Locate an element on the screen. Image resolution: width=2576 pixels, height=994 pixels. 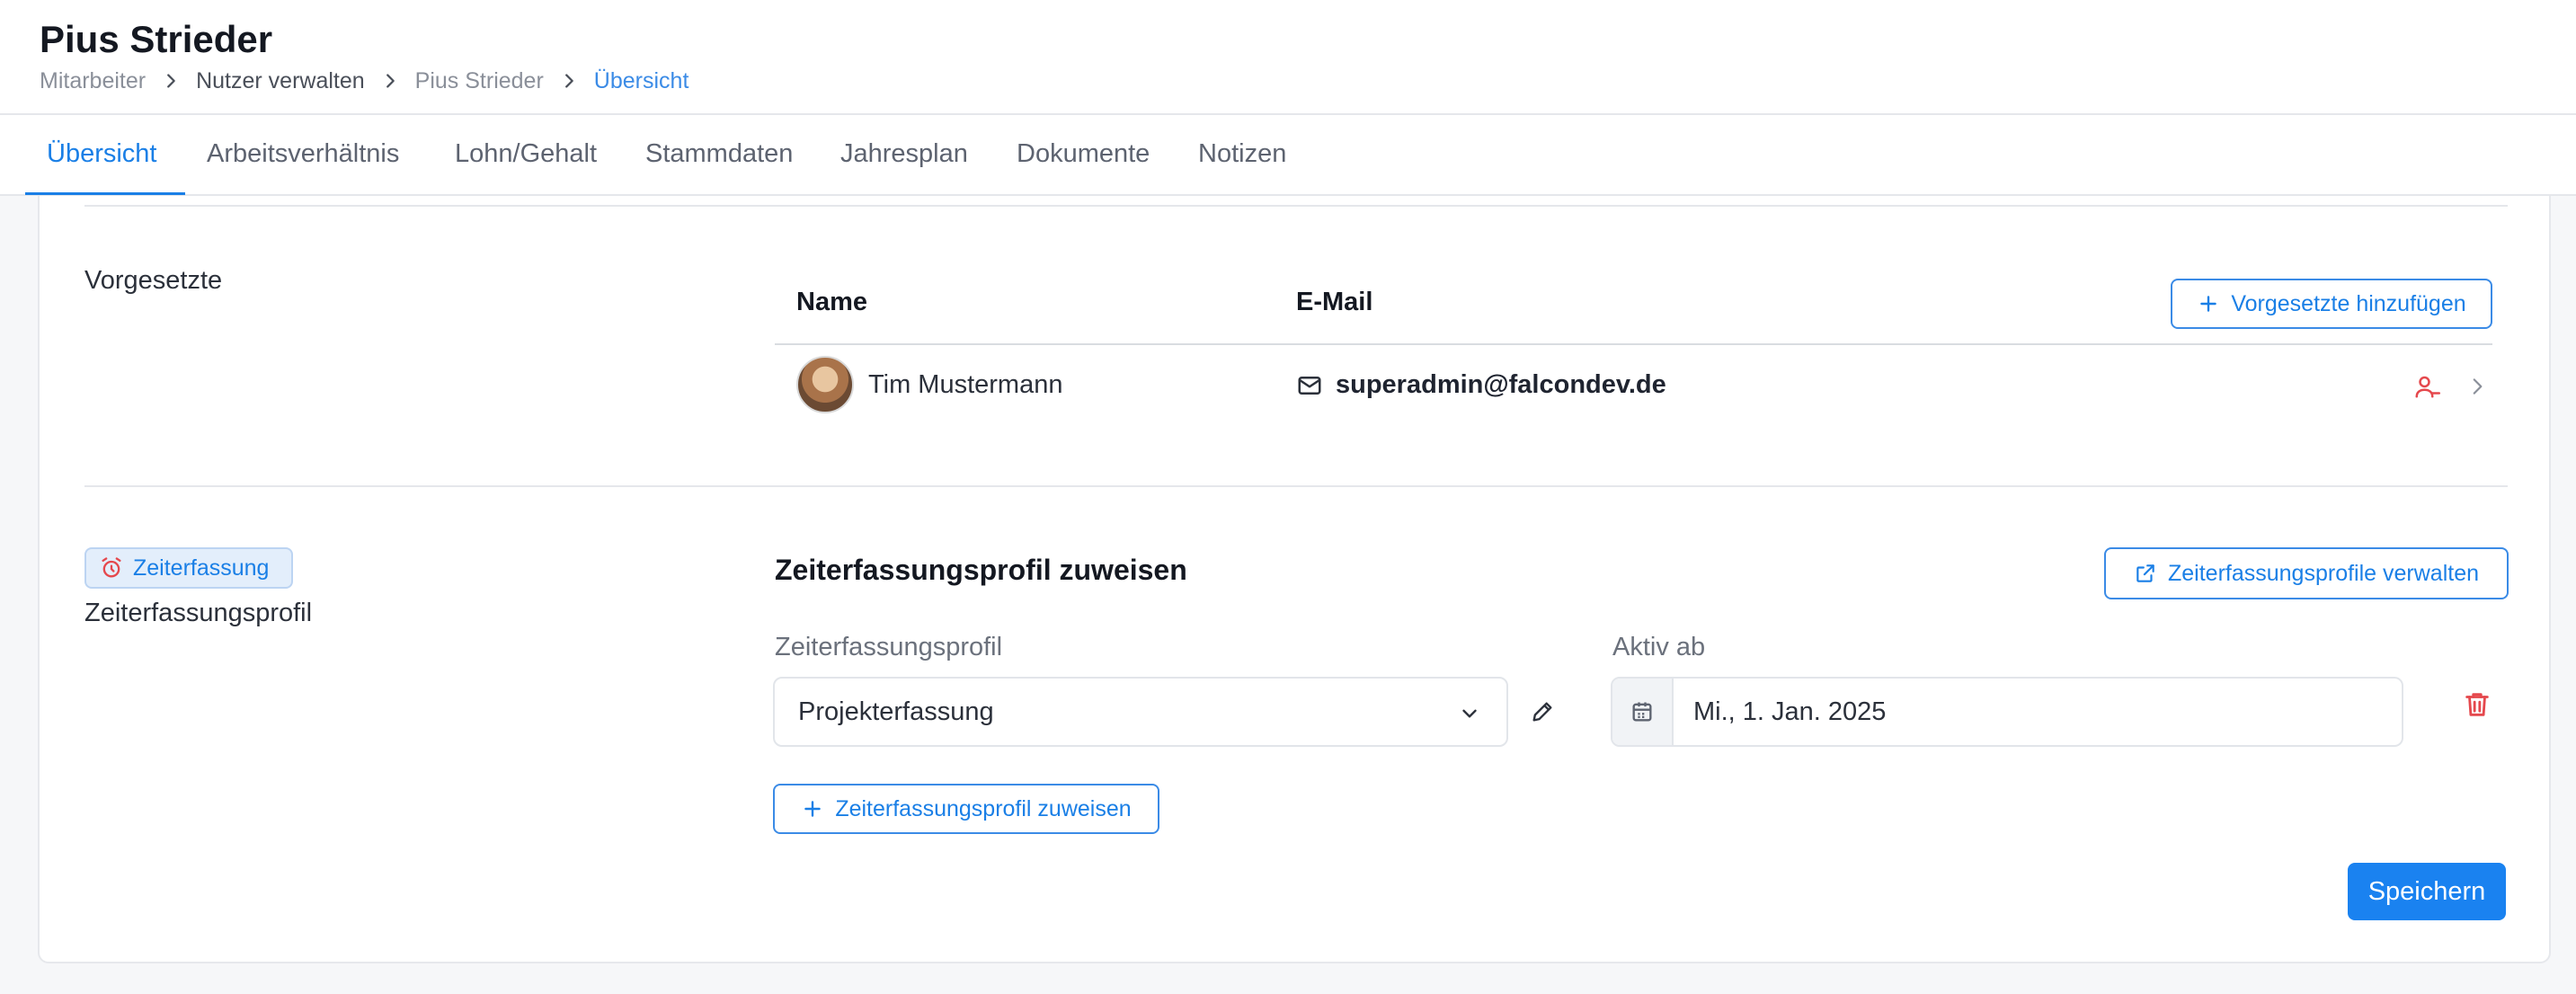
tab-notizen: Notizen is located at coordinates (1242, 155).